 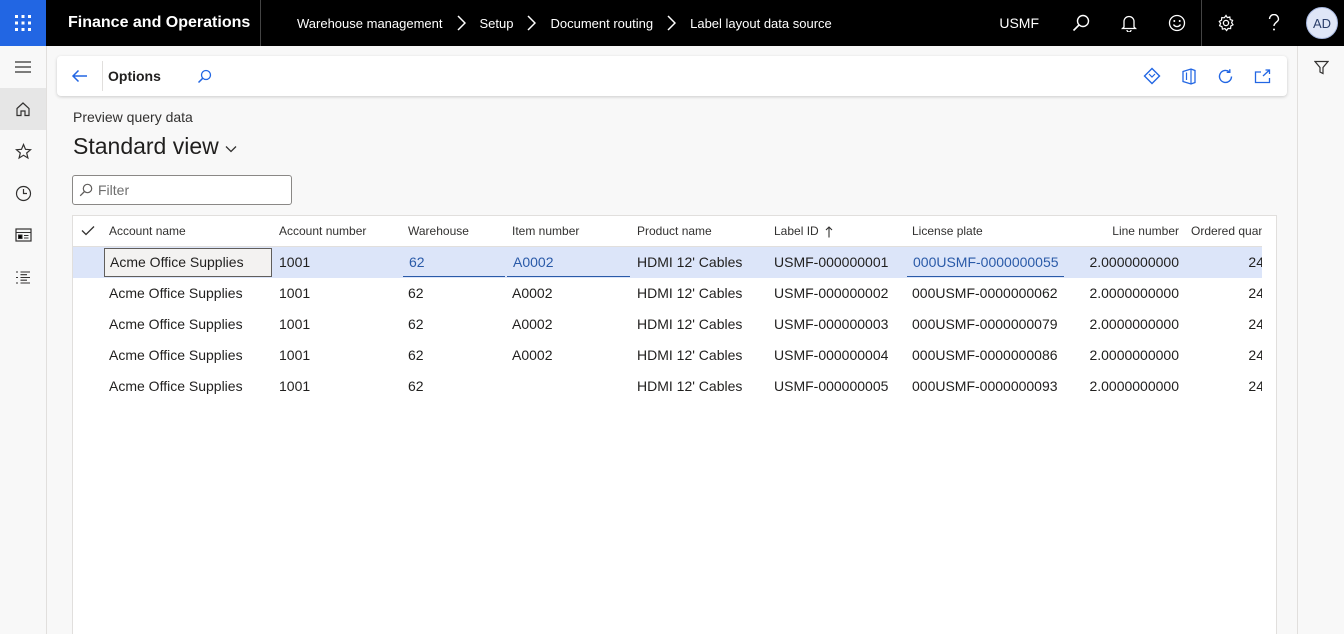 I want to click on select-all-checkbox, so click(x=88, y=230).